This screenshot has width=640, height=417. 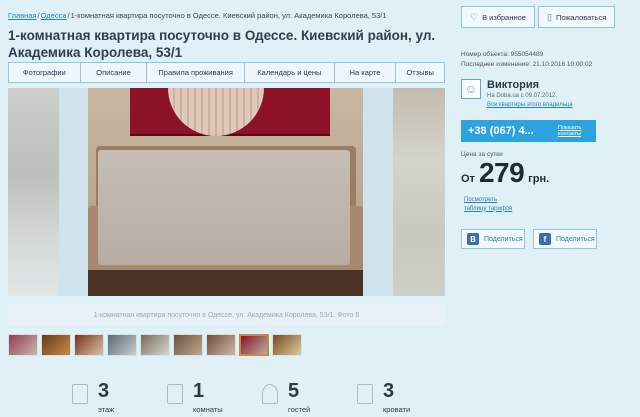 I want to click on tab-reviews: Отзывы, so click(x=420, y=72).